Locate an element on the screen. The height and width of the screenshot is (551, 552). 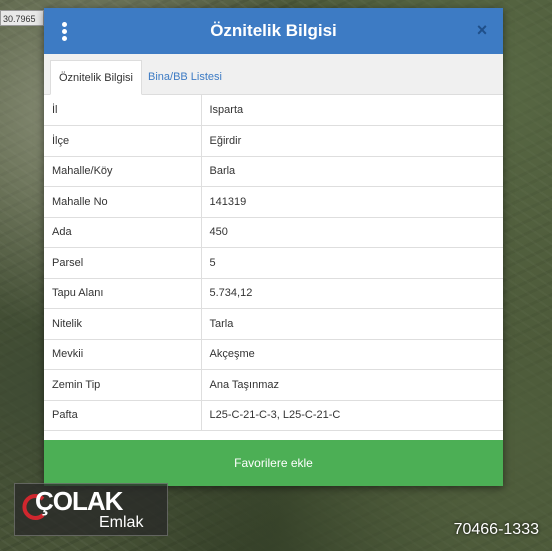
row-value: 5 is located at coordinates (352, 263).